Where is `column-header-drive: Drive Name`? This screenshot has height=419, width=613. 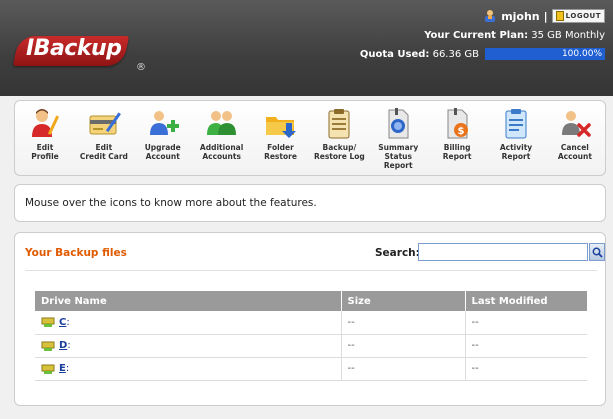
column-header-drive: Drive Name is located at coordinates (188, 301).